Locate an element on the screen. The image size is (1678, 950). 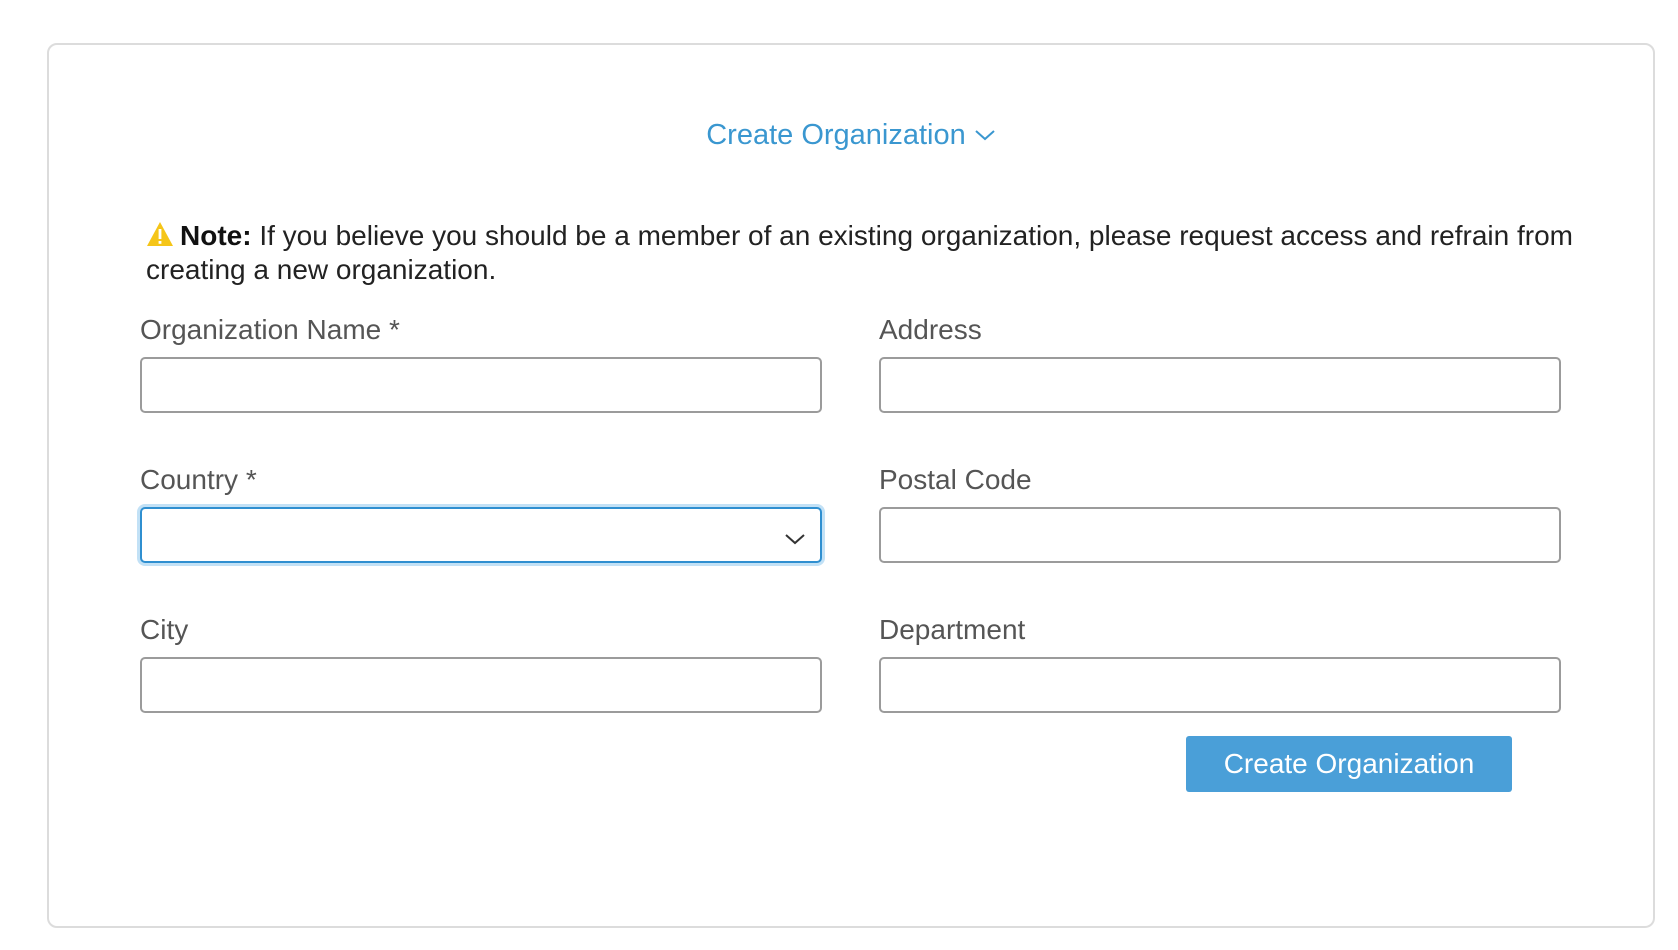
address-input is located at coordinates (1220, 385).